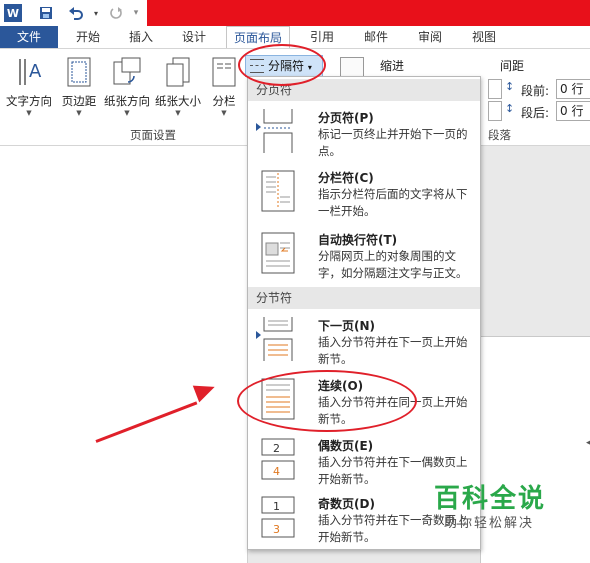 Image resolution: width=590 pixels, height=563 pixels. I want to click on menu-item-column-break: 分栏符(C) 指示分栏符后面的文字将从下一栏开始。, so click(364, 195).